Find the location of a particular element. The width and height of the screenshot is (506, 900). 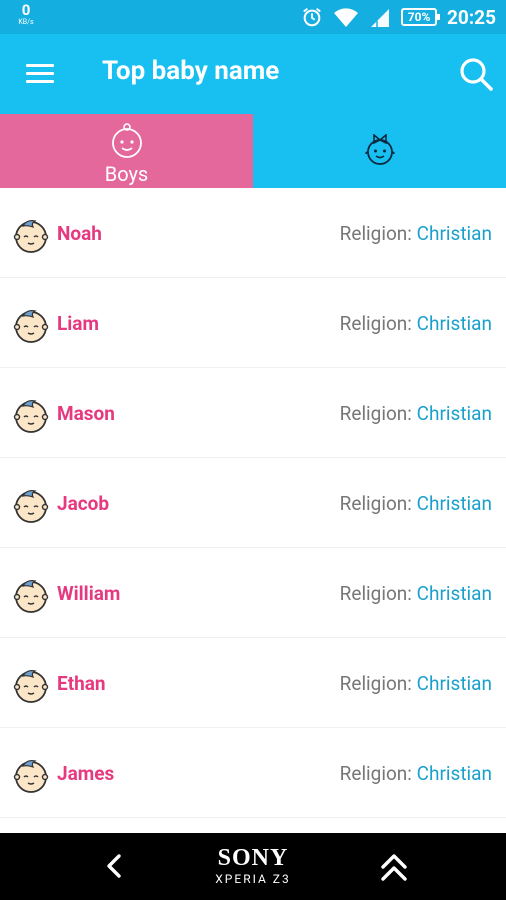

tab-boys: Boys is located at coordinates (126, 151).